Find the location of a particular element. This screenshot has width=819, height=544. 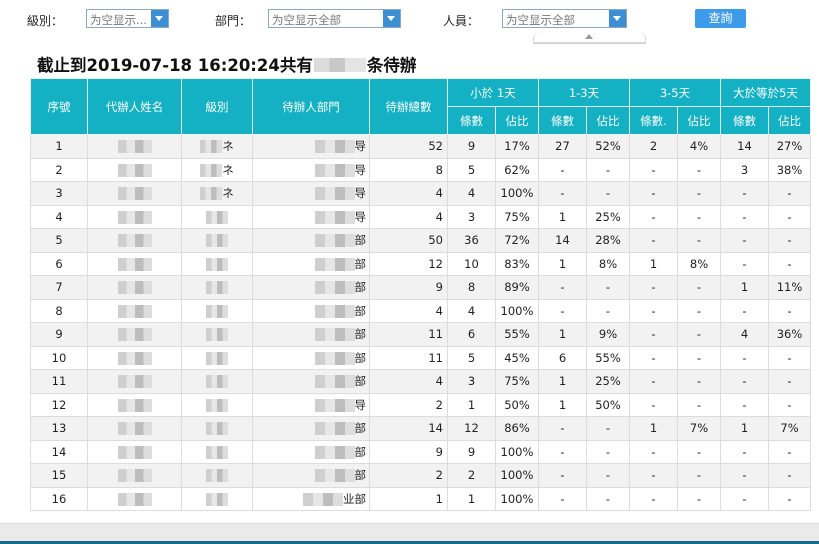

cell-ratio-1to3: 52% is located at coordinates (608, 146).